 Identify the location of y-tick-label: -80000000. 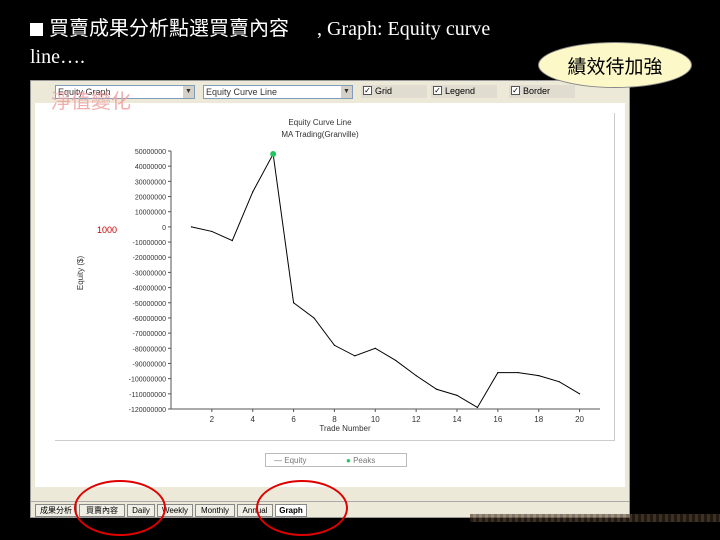
(150, 349).